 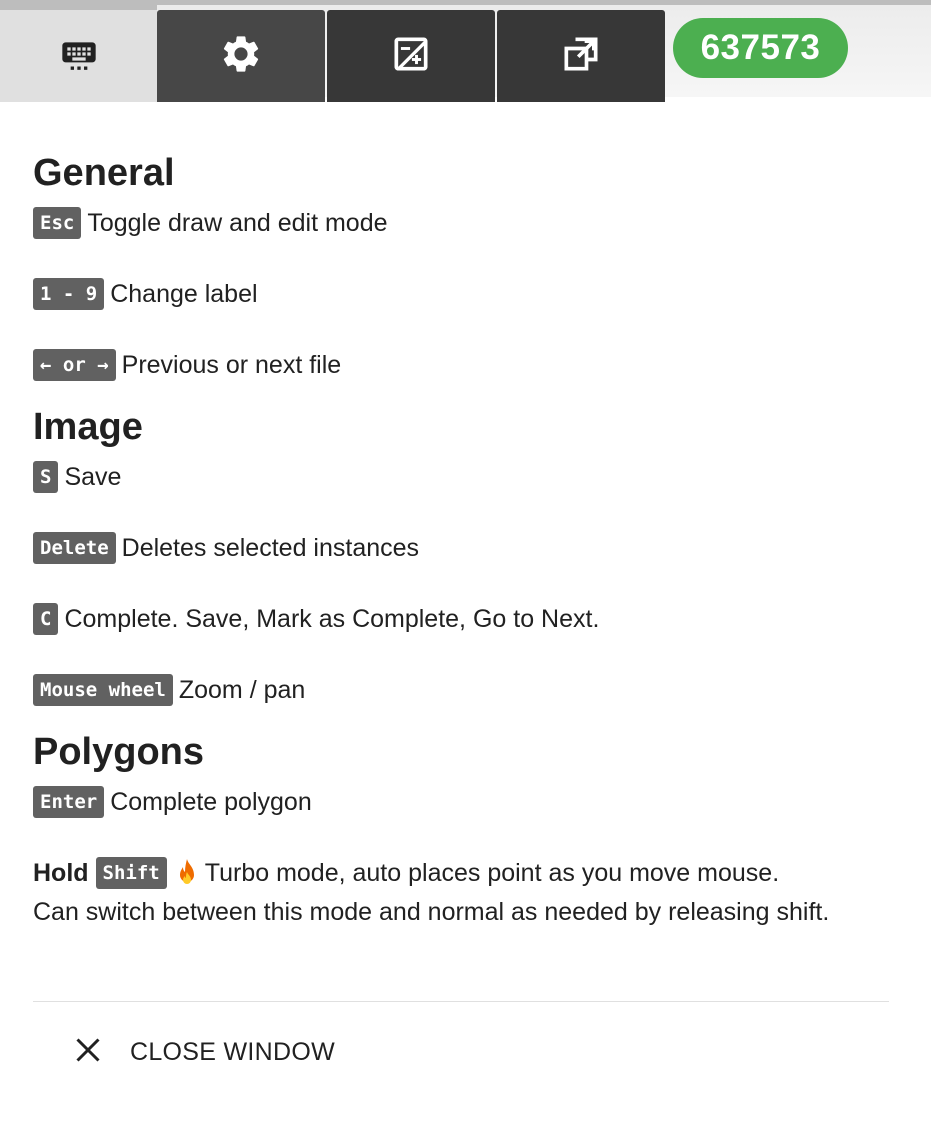 I want to click on key-chip: S, so click(x=46, y=477).